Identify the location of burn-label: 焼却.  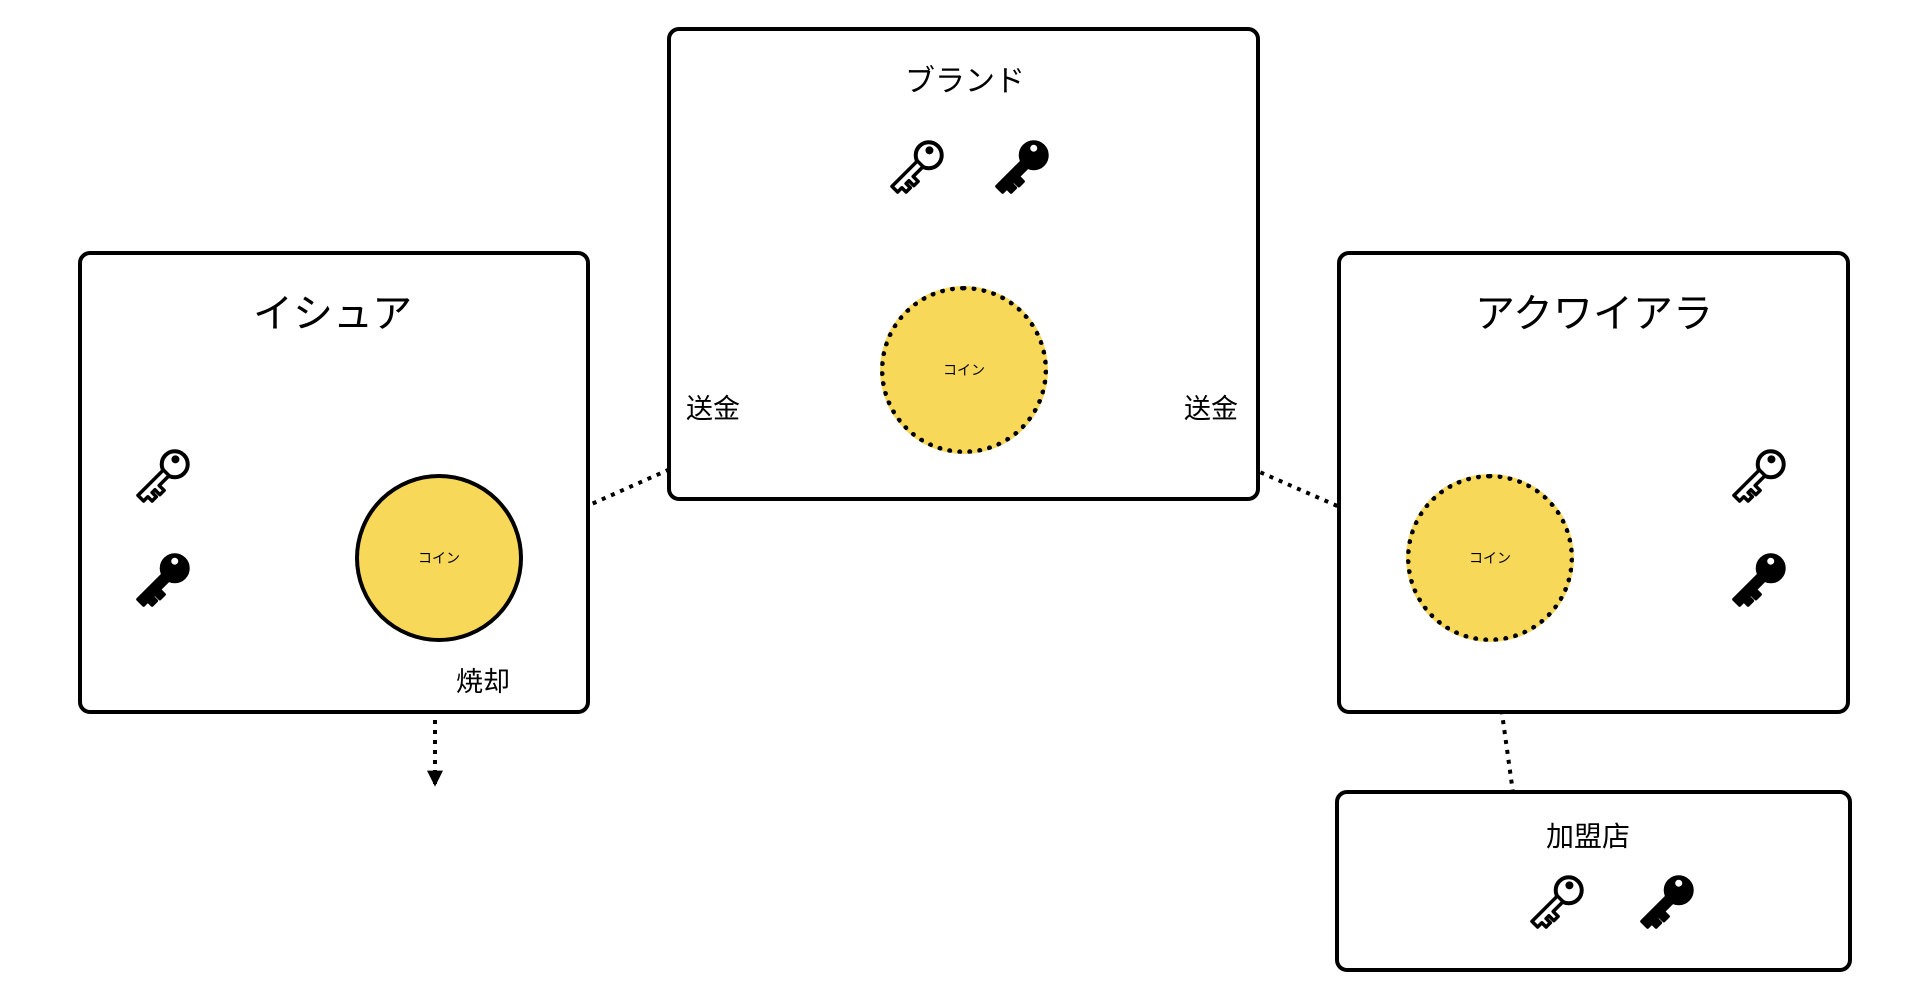
(483, 682).